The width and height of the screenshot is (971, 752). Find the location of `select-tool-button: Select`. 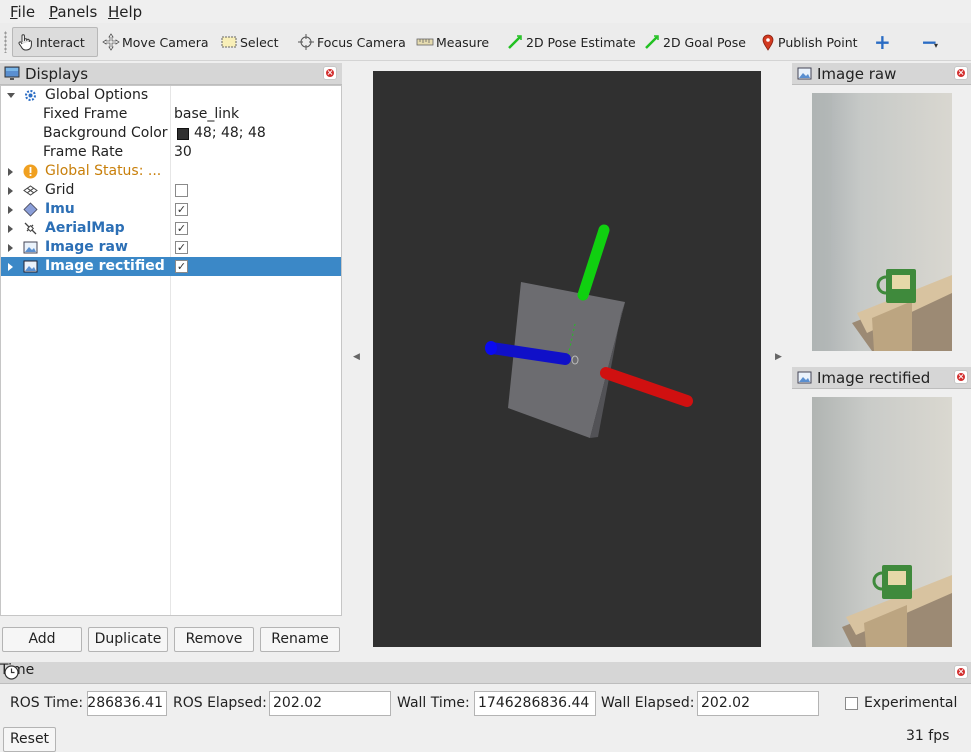

select-tool-button: Select is located at coordinates (249, 42).